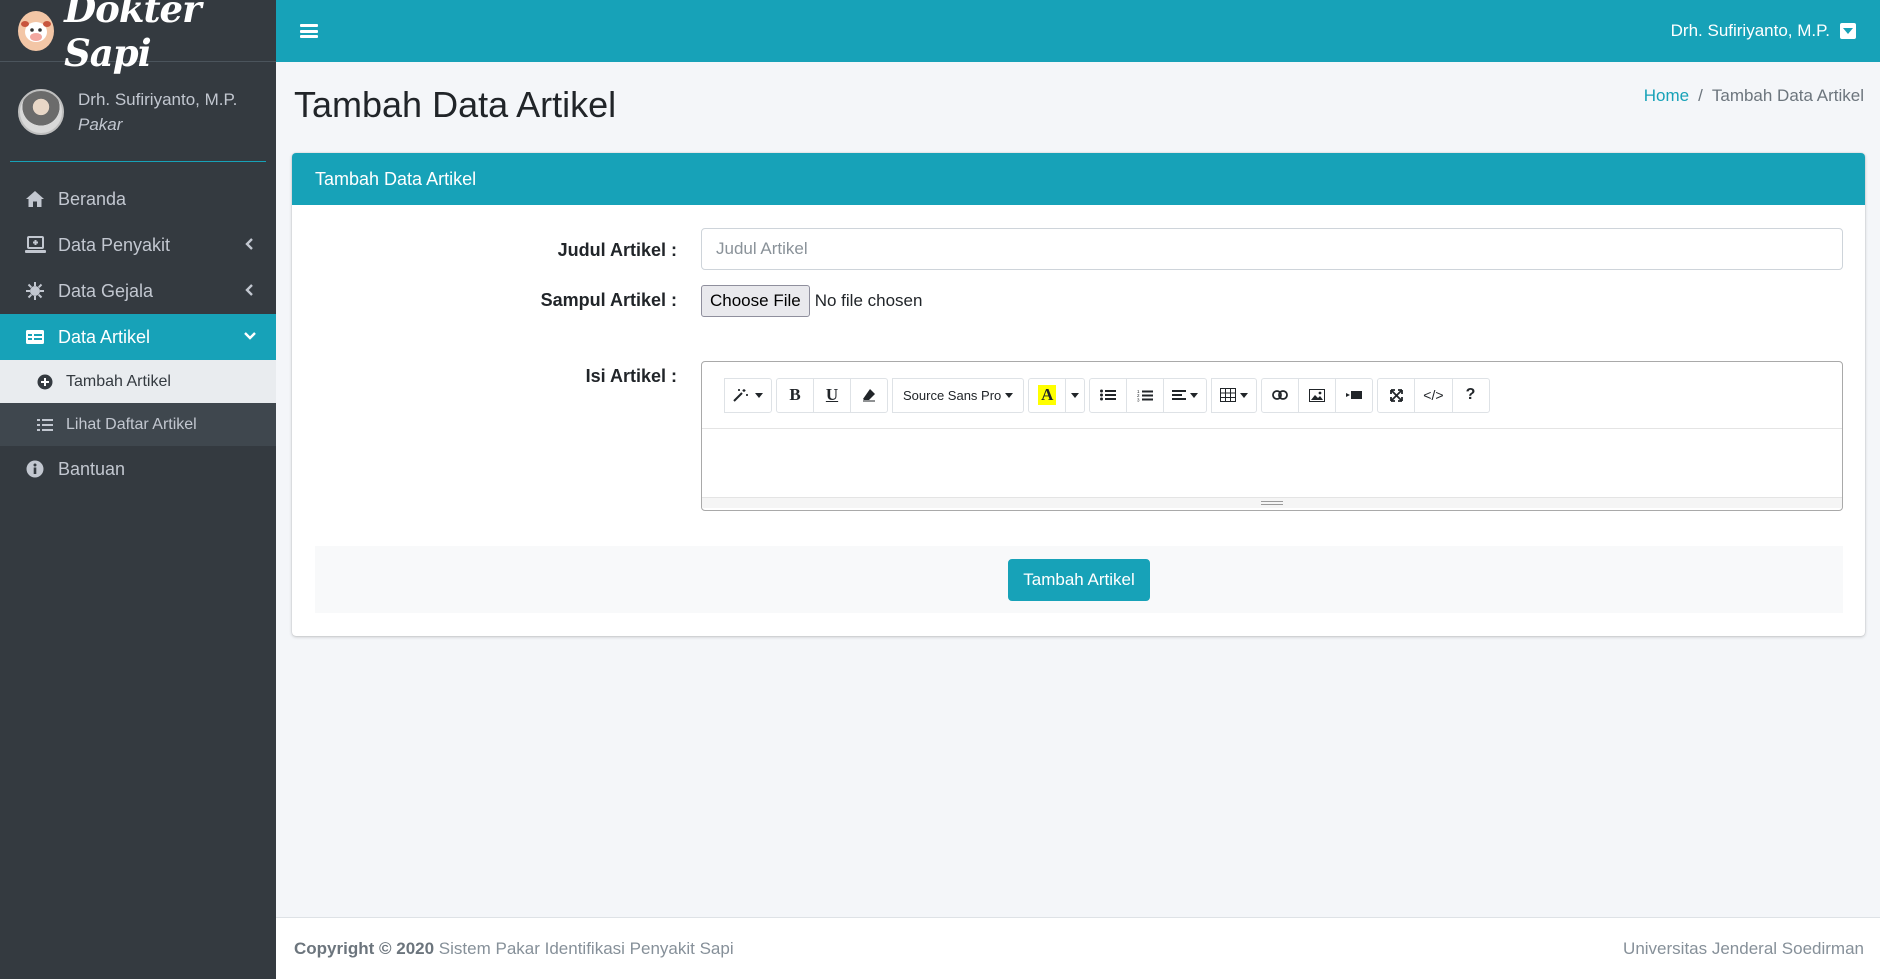  What do you see at coordinates (106, 290) in the screenshot?
I see `sidebar-item-label: Data Gejala` at bounding box center [106, 290].